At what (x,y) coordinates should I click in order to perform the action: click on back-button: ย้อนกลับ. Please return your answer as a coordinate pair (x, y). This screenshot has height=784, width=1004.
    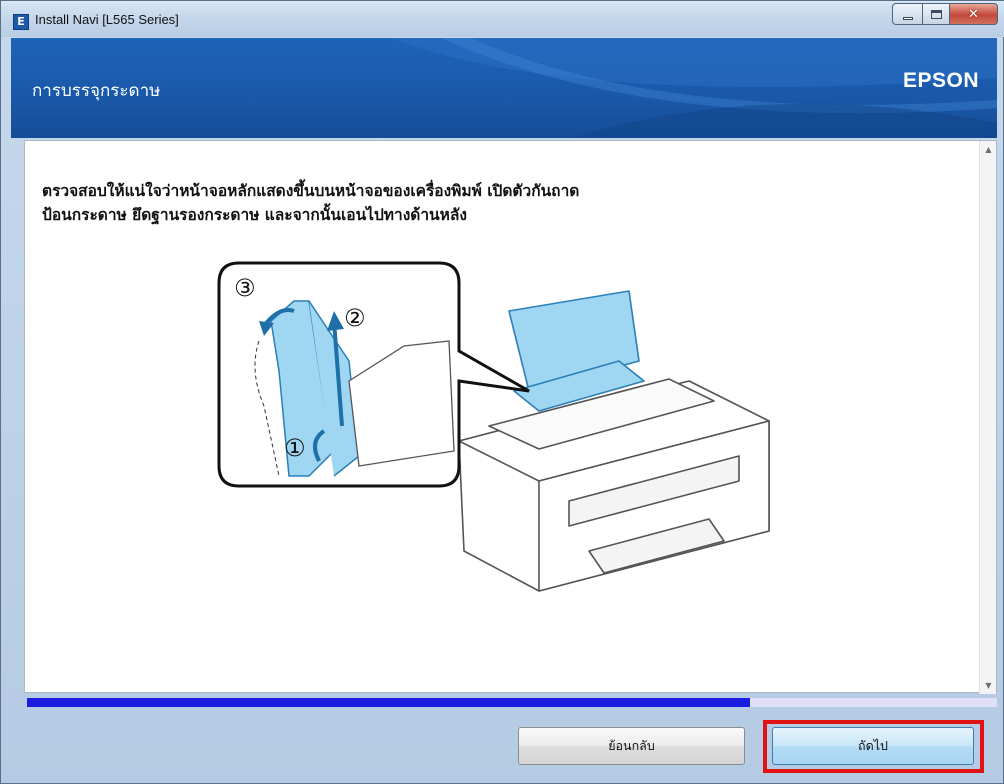
    Looking at the image, I should click on (631, 746).